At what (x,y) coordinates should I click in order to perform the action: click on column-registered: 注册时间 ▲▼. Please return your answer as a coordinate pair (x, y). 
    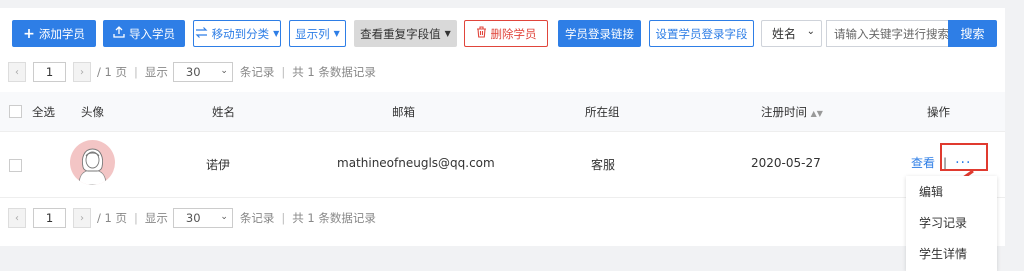
    Looking at the image, I should click on (792, 112).